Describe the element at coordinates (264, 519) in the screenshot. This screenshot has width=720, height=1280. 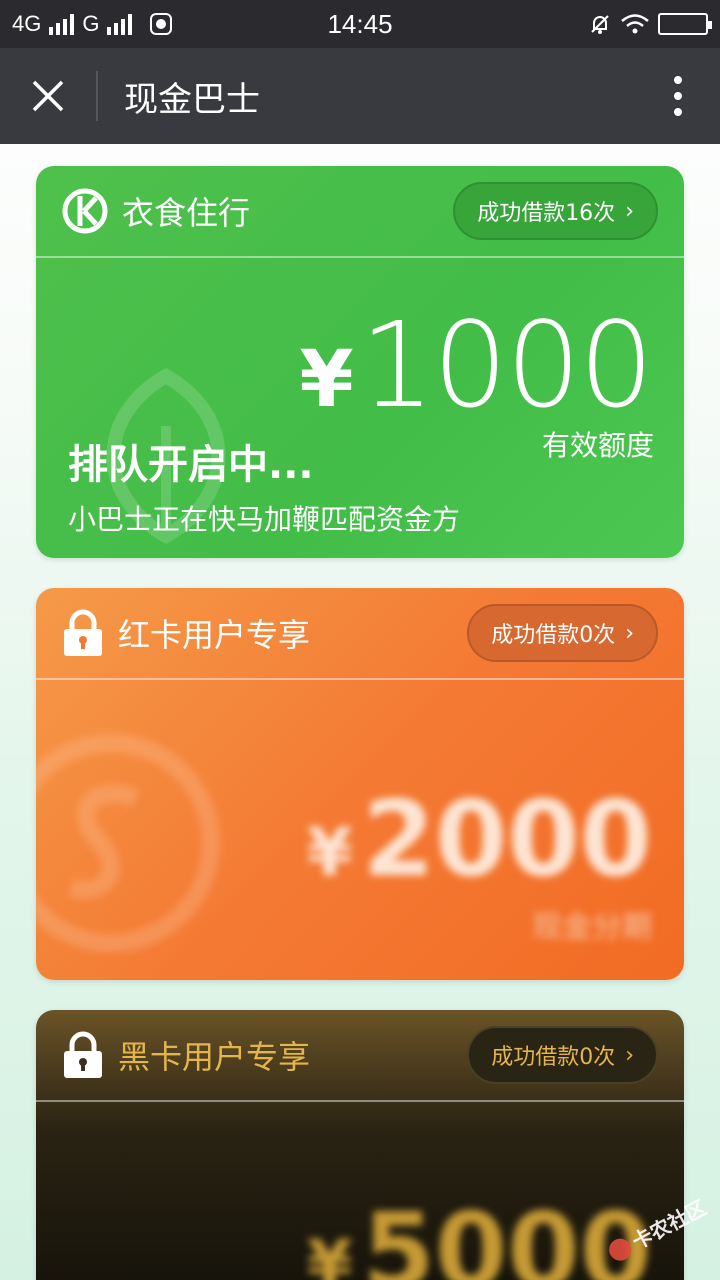
I see `queue-status-detail: 小巴士正在快马加鞭匹配资金方` at that location.